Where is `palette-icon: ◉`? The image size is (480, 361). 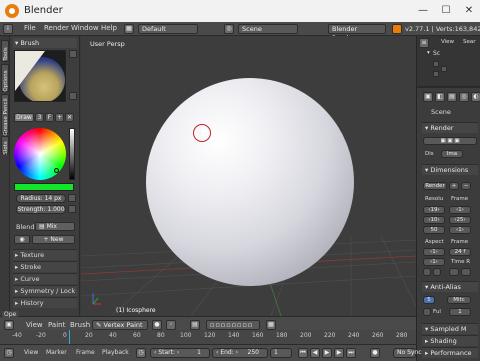 palette-icon: ◉ is located at coordinates (22, 239).